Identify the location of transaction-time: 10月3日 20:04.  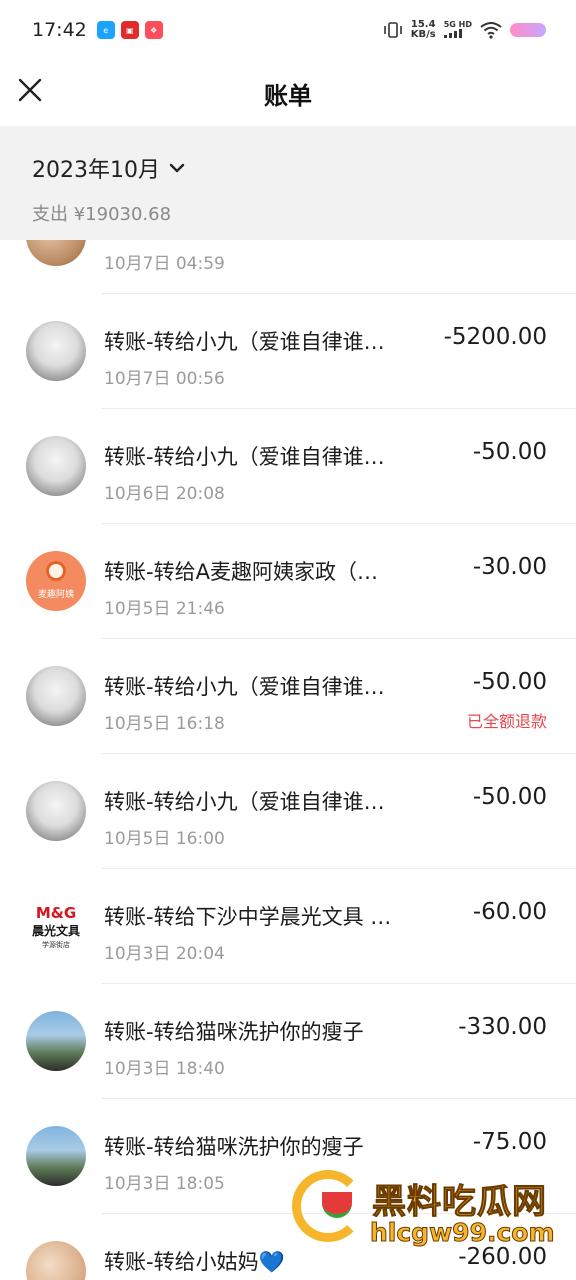
(164, 954).